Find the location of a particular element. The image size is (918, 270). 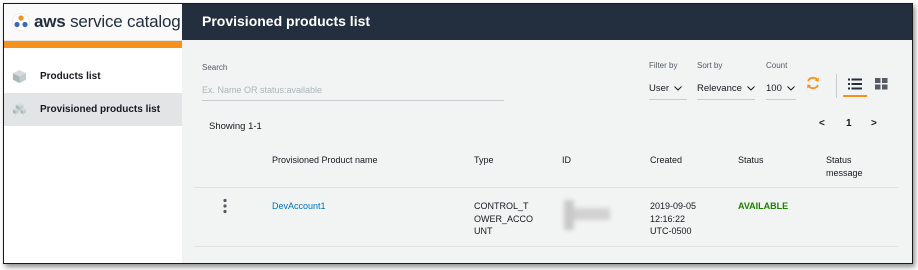

logo-prefix: aws is located at coordinates (50, 21).